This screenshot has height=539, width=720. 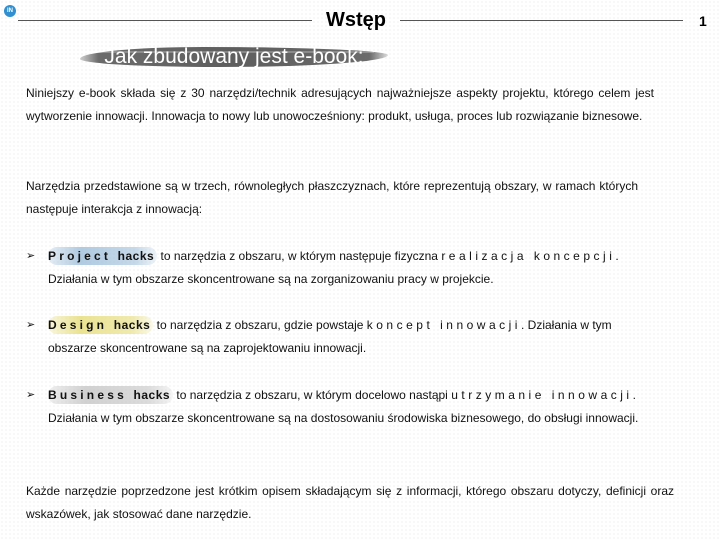 I want to click on project-hacks-term: Project hacks, so click(x=103, y=256).